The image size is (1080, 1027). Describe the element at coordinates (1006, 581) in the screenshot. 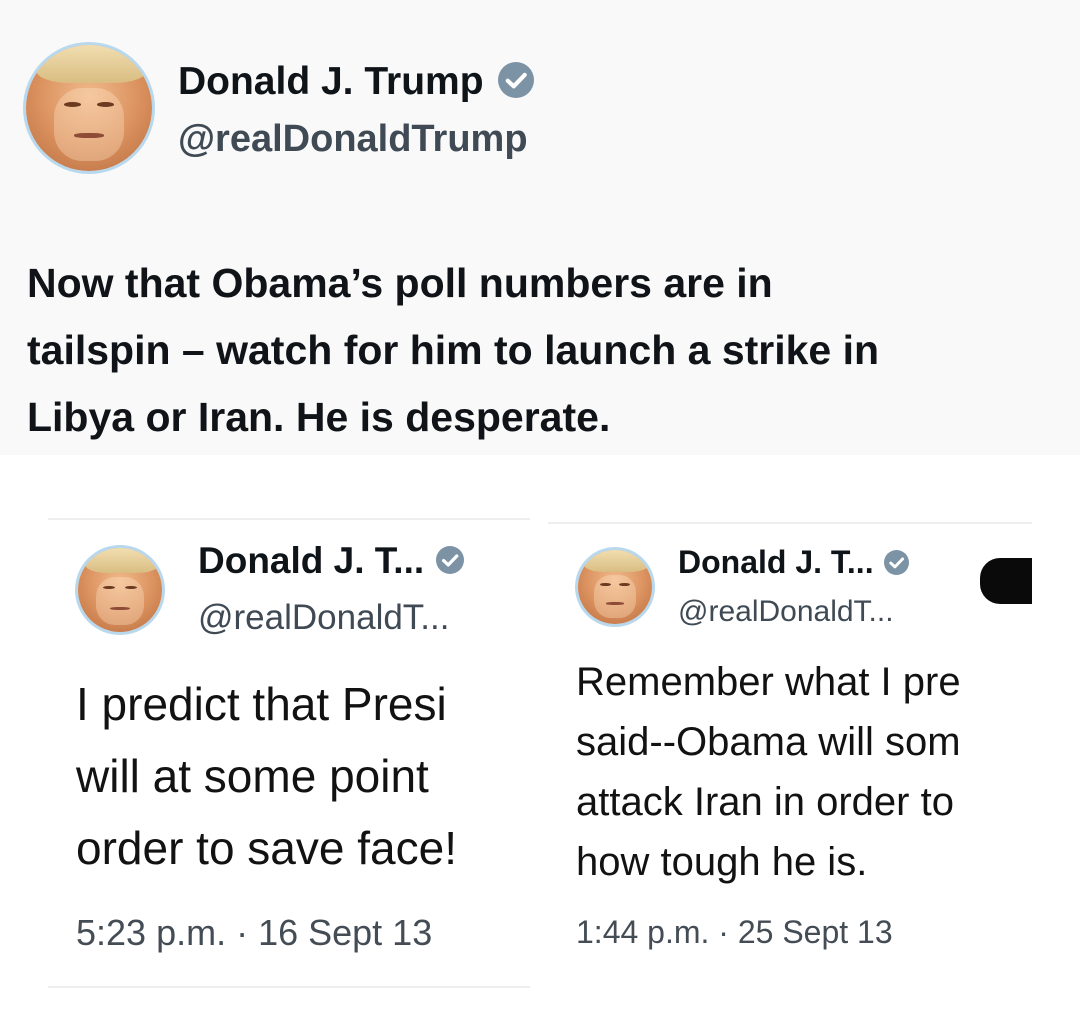

I see `follow-button` at that location.